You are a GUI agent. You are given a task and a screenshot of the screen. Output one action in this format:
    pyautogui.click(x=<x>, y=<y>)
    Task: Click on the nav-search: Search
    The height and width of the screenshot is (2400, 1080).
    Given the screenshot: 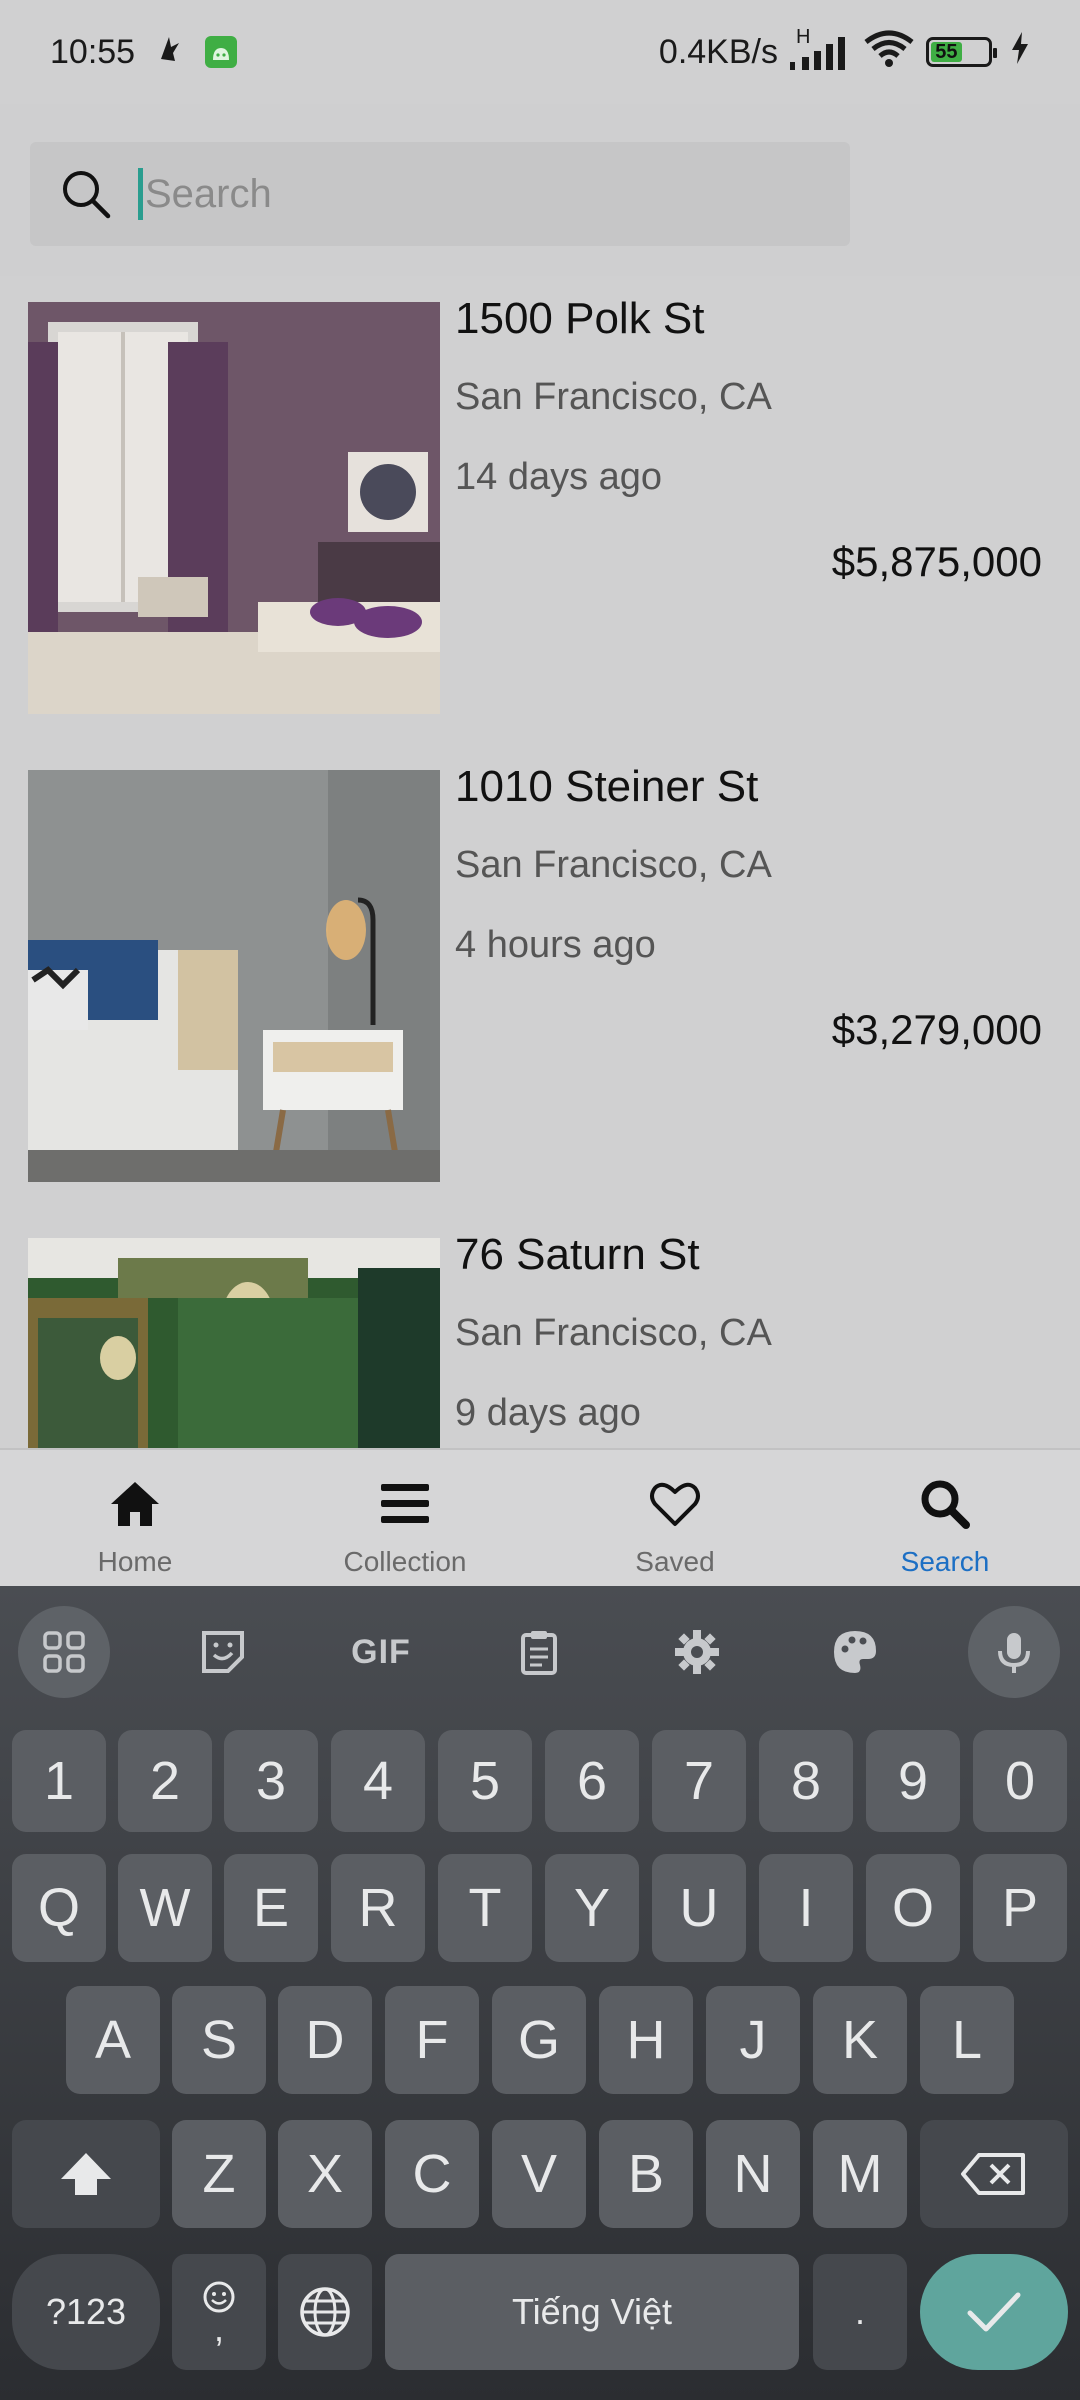 What is the action you would take?
    pyautogui.click(x=945, y=1518)
    